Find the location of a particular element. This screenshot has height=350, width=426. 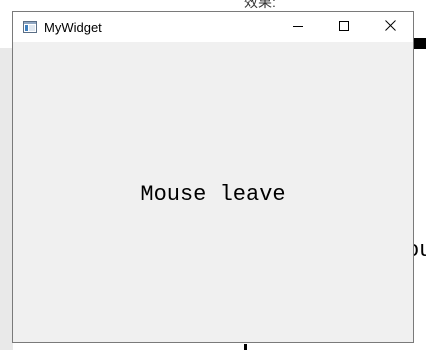

mouse-status-label: Mouse leave is located at coordinates (213, 194).